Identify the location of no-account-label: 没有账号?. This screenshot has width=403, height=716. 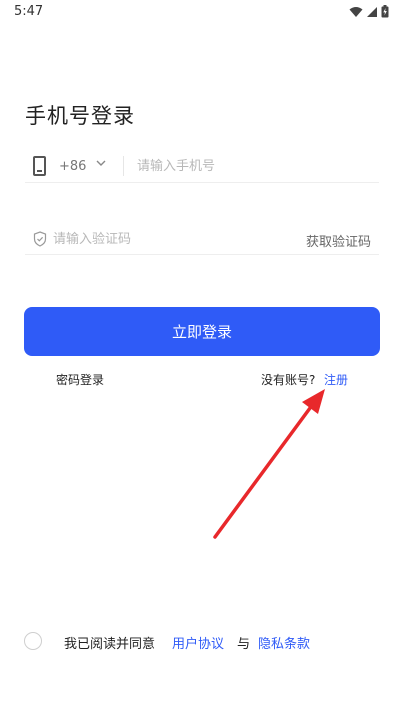
(288, 380).